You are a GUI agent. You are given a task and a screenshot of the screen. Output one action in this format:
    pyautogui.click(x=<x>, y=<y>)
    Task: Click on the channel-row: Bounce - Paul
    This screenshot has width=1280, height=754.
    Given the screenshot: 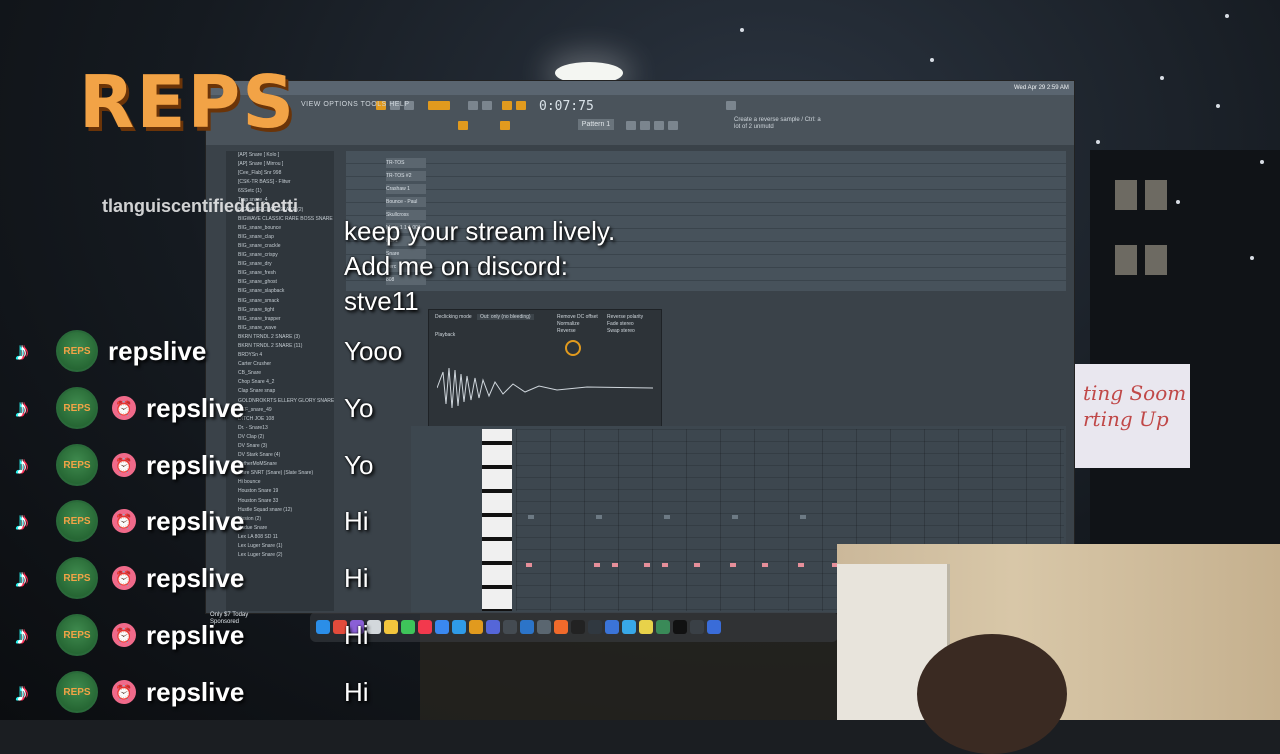 What is the action you would take?
    pyautogui.click(x=706, y=198)
    